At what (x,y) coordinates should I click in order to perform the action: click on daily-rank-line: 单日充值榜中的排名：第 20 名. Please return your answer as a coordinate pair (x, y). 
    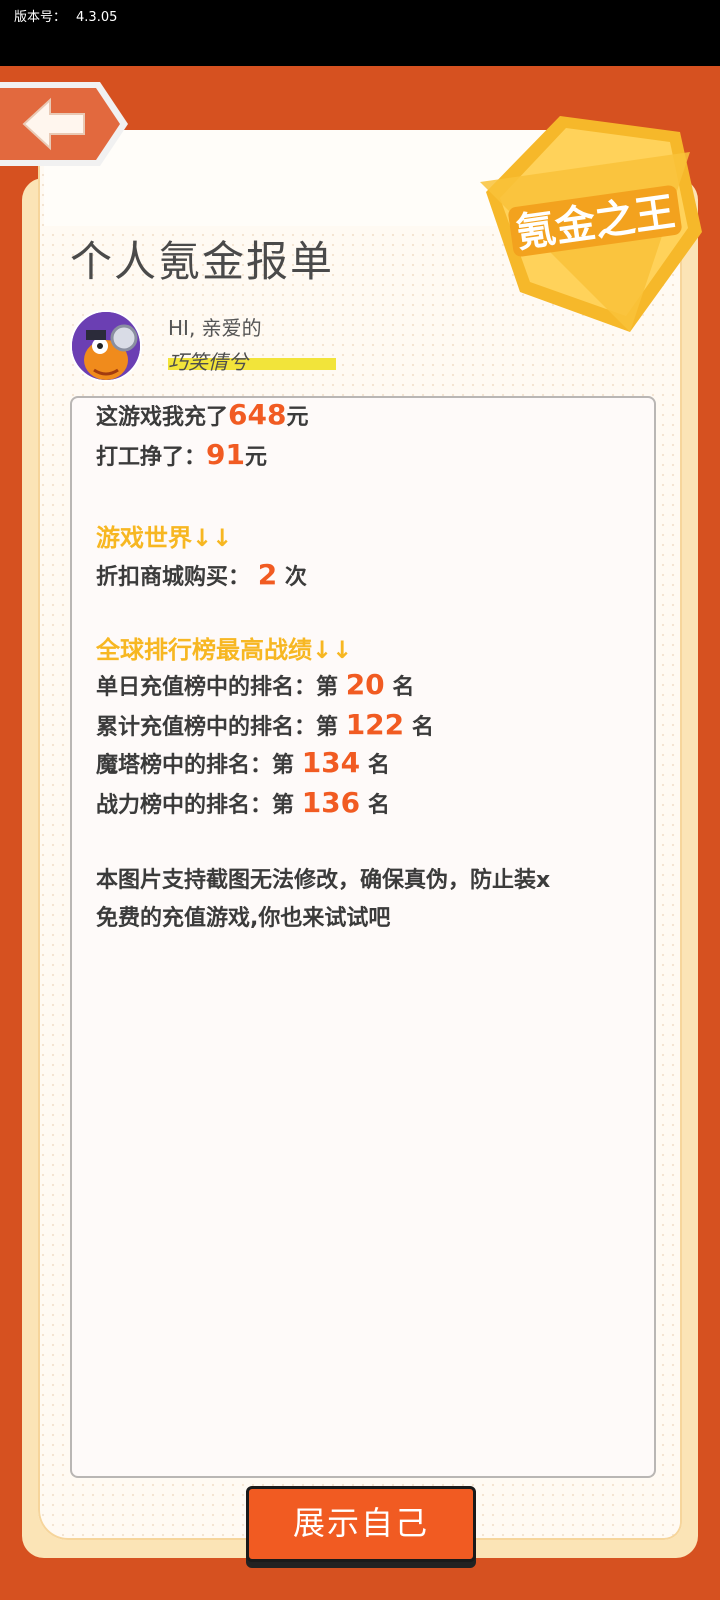
    Looking at the image, I should click on (255, 684).